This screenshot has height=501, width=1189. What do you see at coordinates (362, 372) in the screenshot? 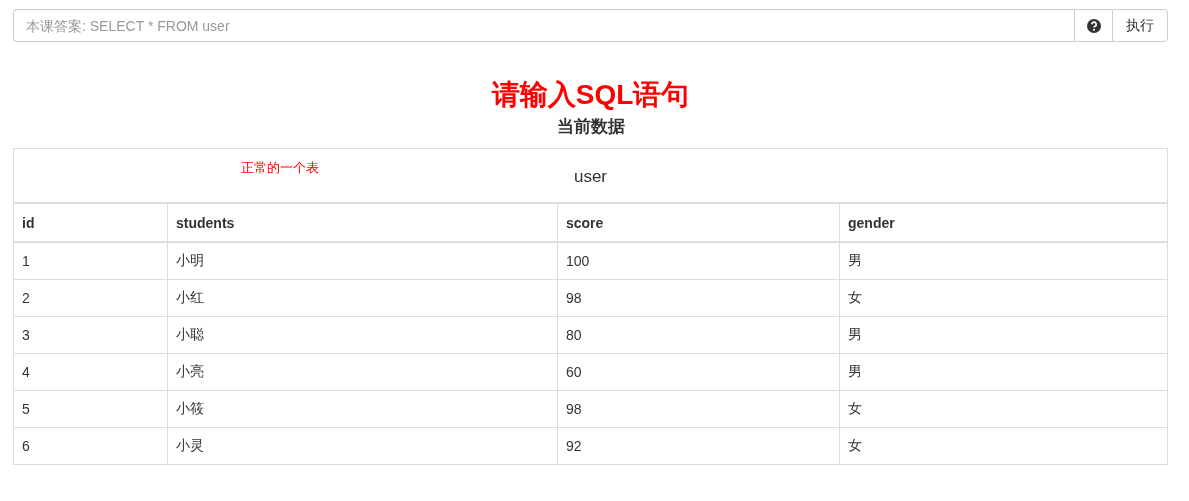
I see `table-cell: 小亮` at bounding box center [362, 372].